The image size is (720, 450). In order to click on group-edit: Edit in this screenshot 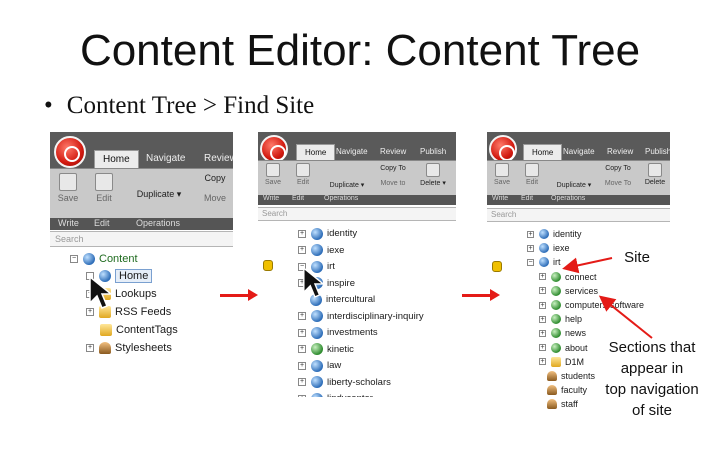, I will do `click(527, 198)`.